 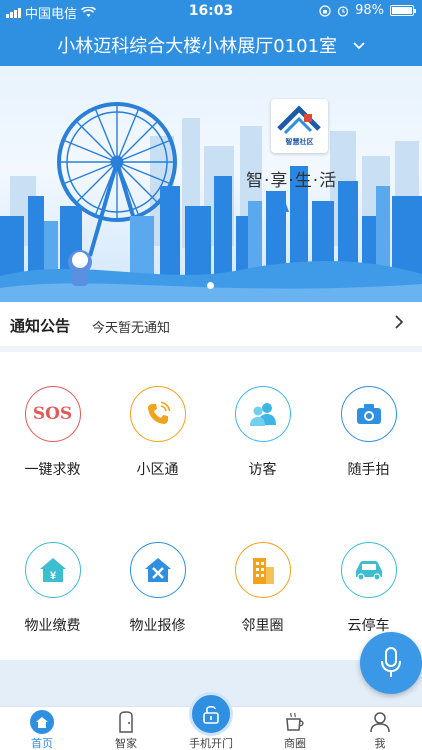 What do you see at coordinates (403, 10) in the screenshot?
I see `battery-icon` at bounding box center [403, 10].